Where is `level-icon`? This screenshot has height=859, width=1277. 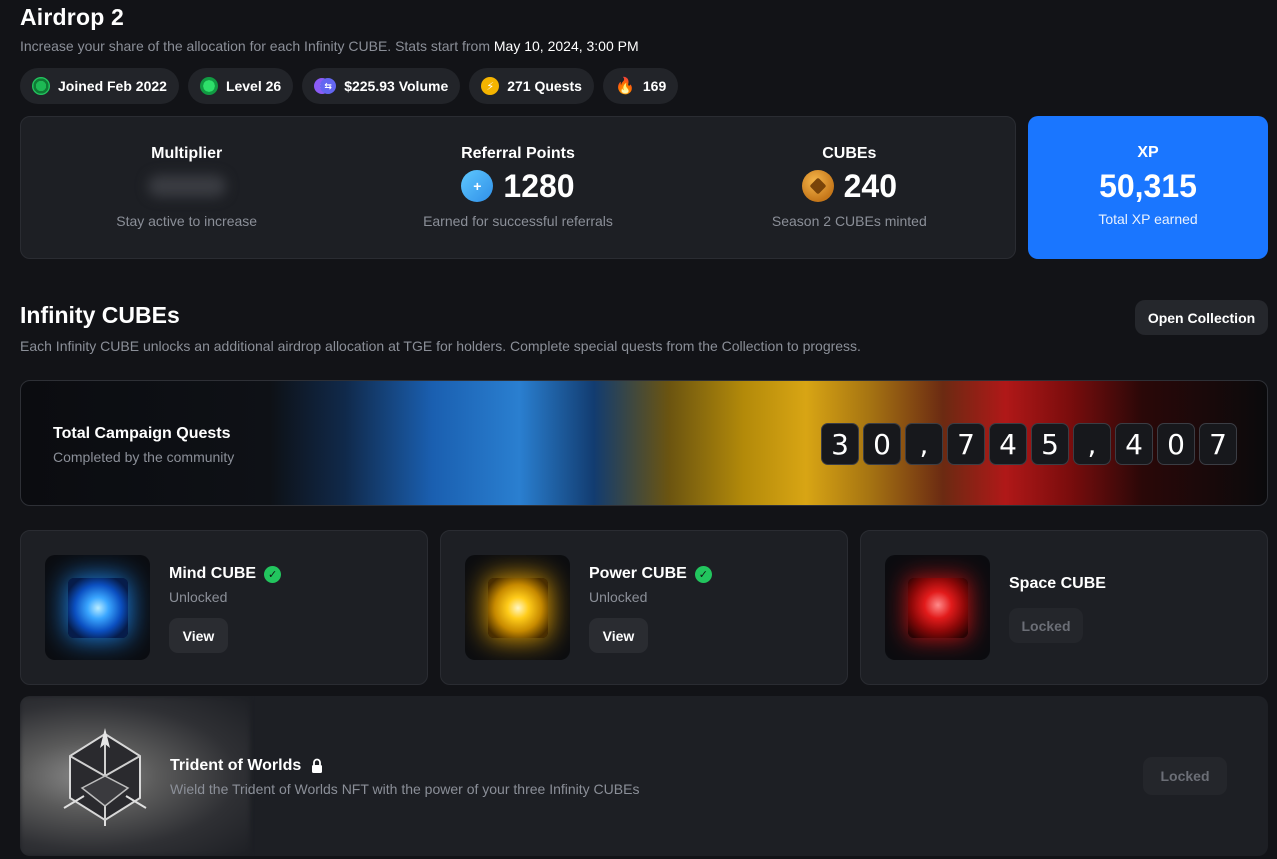
level-icon is located at coordinates (208, 86).